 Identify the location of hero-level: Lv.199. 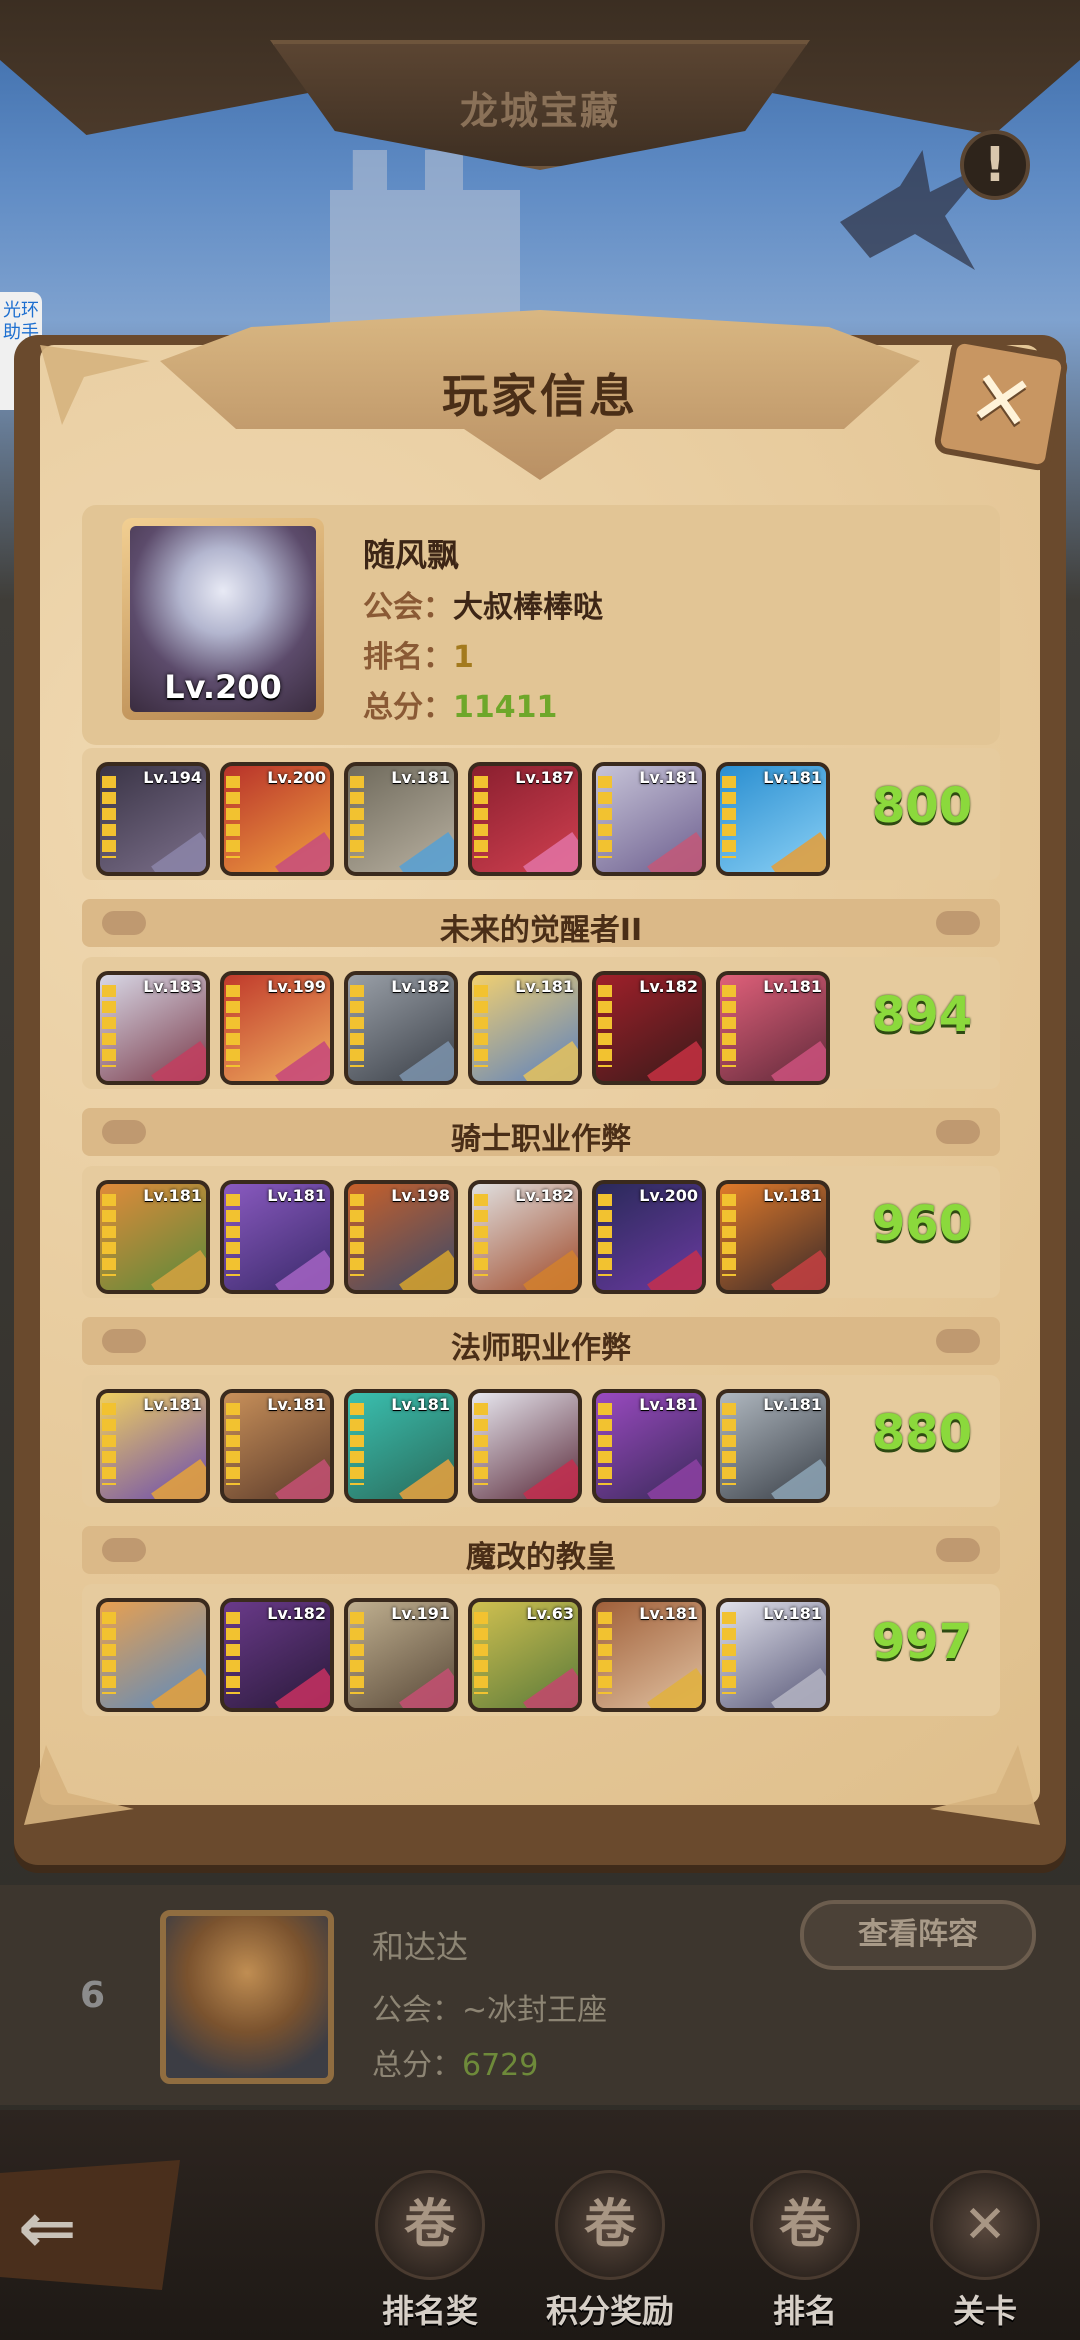
(296, 986).